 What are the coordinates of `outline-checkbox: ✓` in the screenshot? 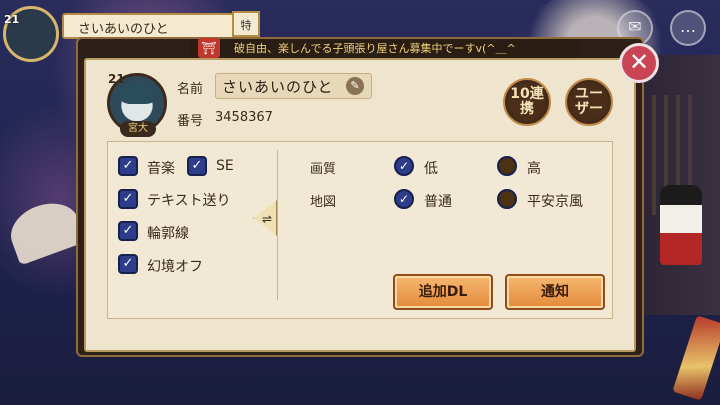 It's located at (128, 231).